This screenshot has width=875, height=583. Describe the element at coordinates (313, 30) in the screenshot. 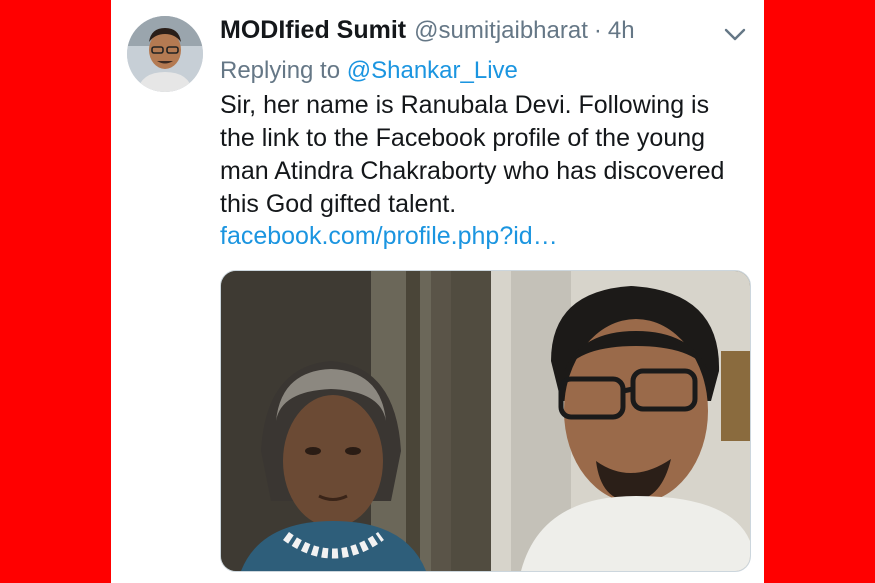

I see `author-name: MODIfied Sumit` at that location.